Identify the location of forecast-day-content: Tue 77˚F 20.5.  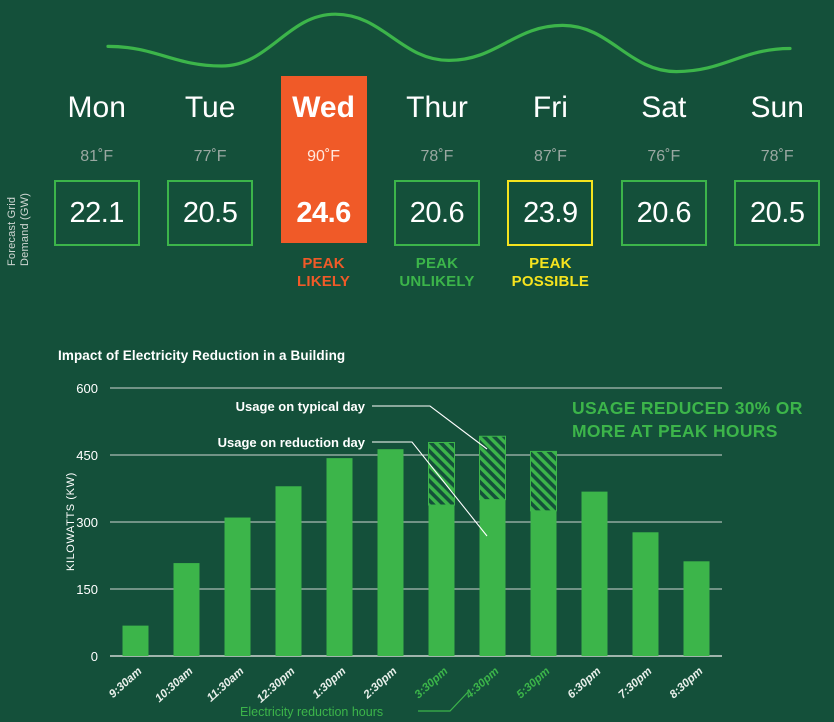
(209, 167).